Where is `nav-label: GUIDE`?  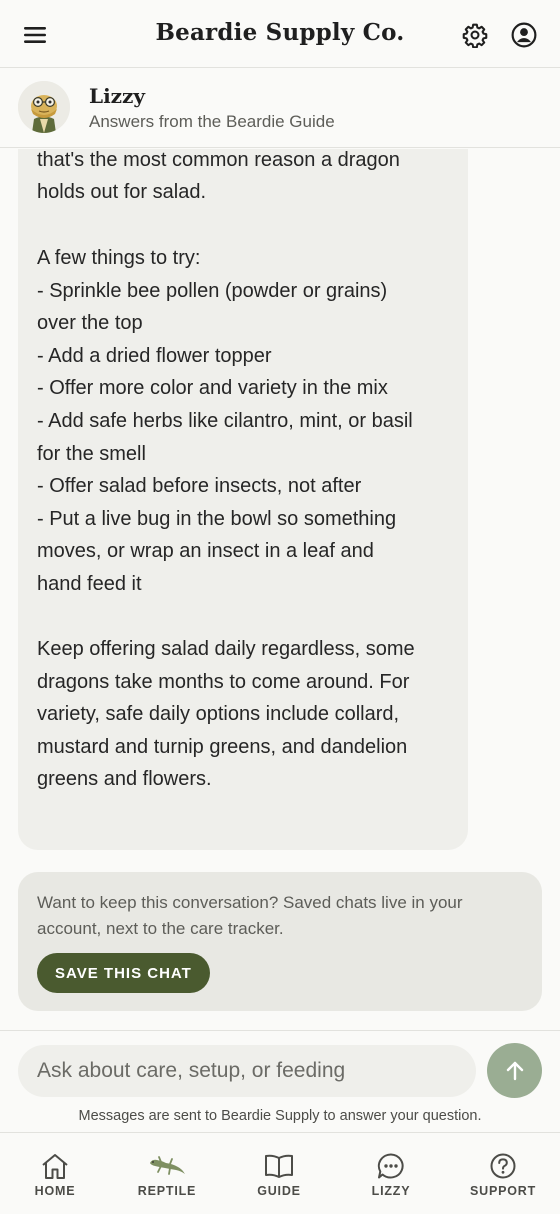 nav-label: GUIDE is located at coordinates (279, 1191).